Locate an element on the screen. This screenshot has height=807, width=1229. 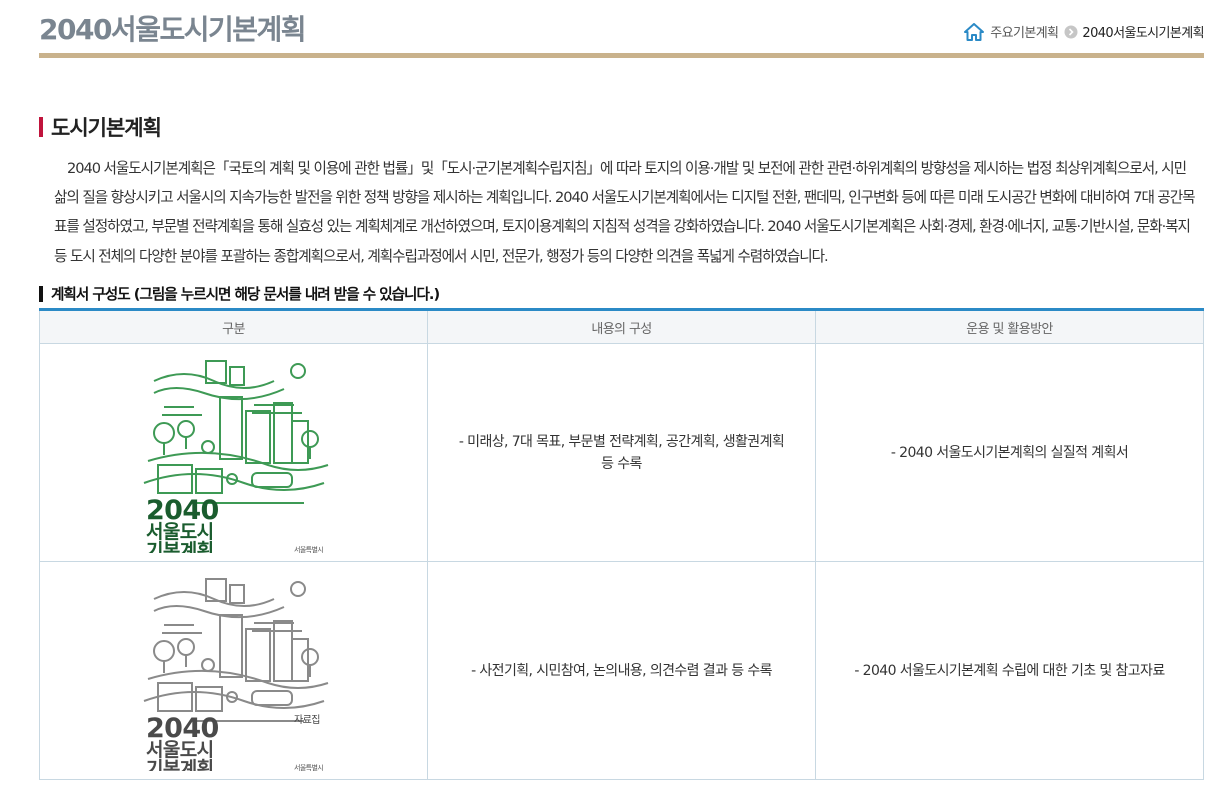
section-heading: 도시기본계획 is located at coordinates (100, 127).